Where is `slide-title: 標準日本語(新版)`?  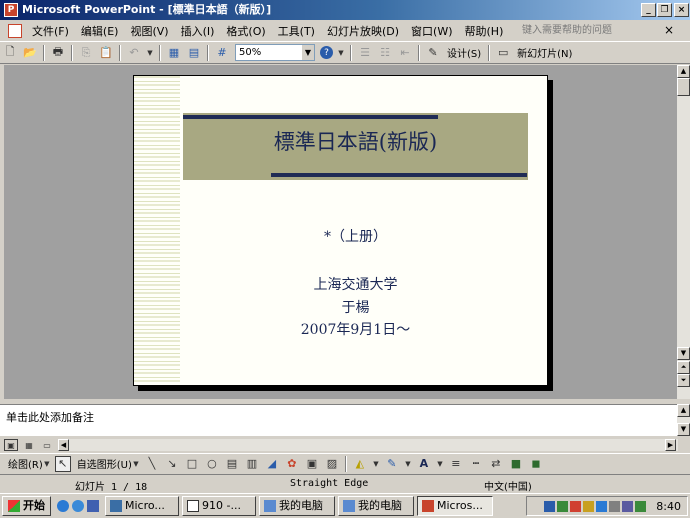 slide-title: 標準日本語(新版) is located at coordinates (355, 141).